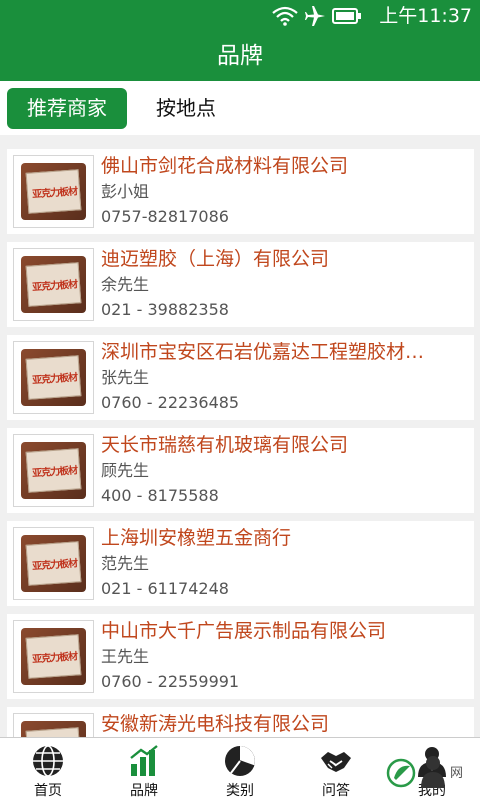 The width and height of the screenshot is (480, 800). What do you see at coordinates (240, 108) in the screenshot?
I see `tab-bar: 推荐商家 按地点` at bounding box center [240, 108].